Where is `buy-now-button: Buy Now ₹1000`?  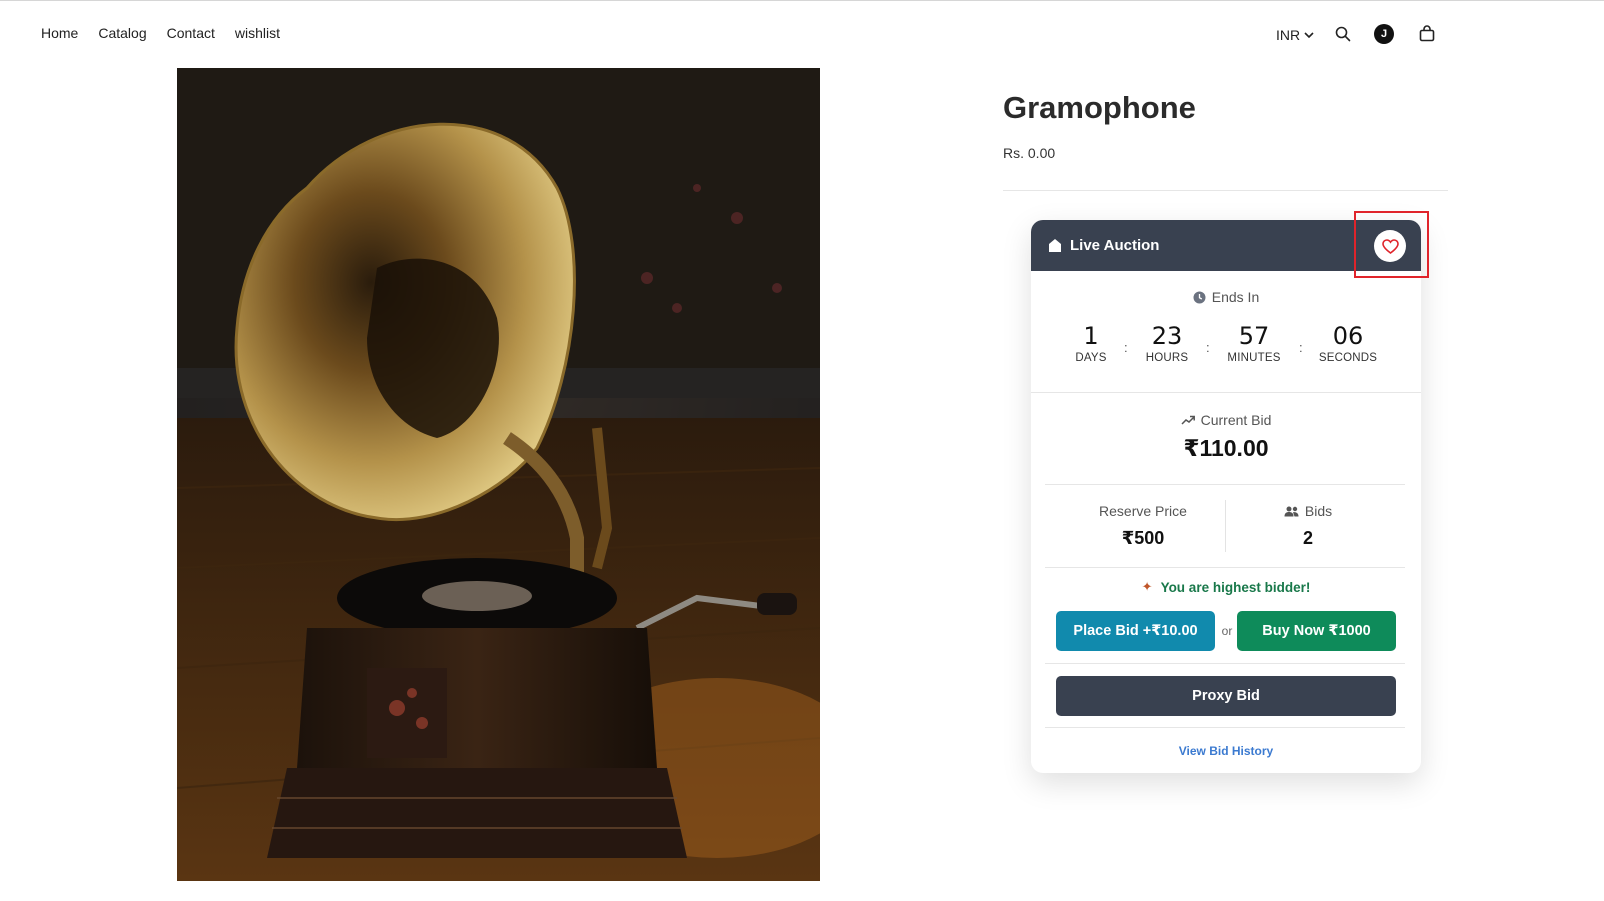 buy-now-button: Buy Now ₹1000 is located at coordinates (1316, 631).